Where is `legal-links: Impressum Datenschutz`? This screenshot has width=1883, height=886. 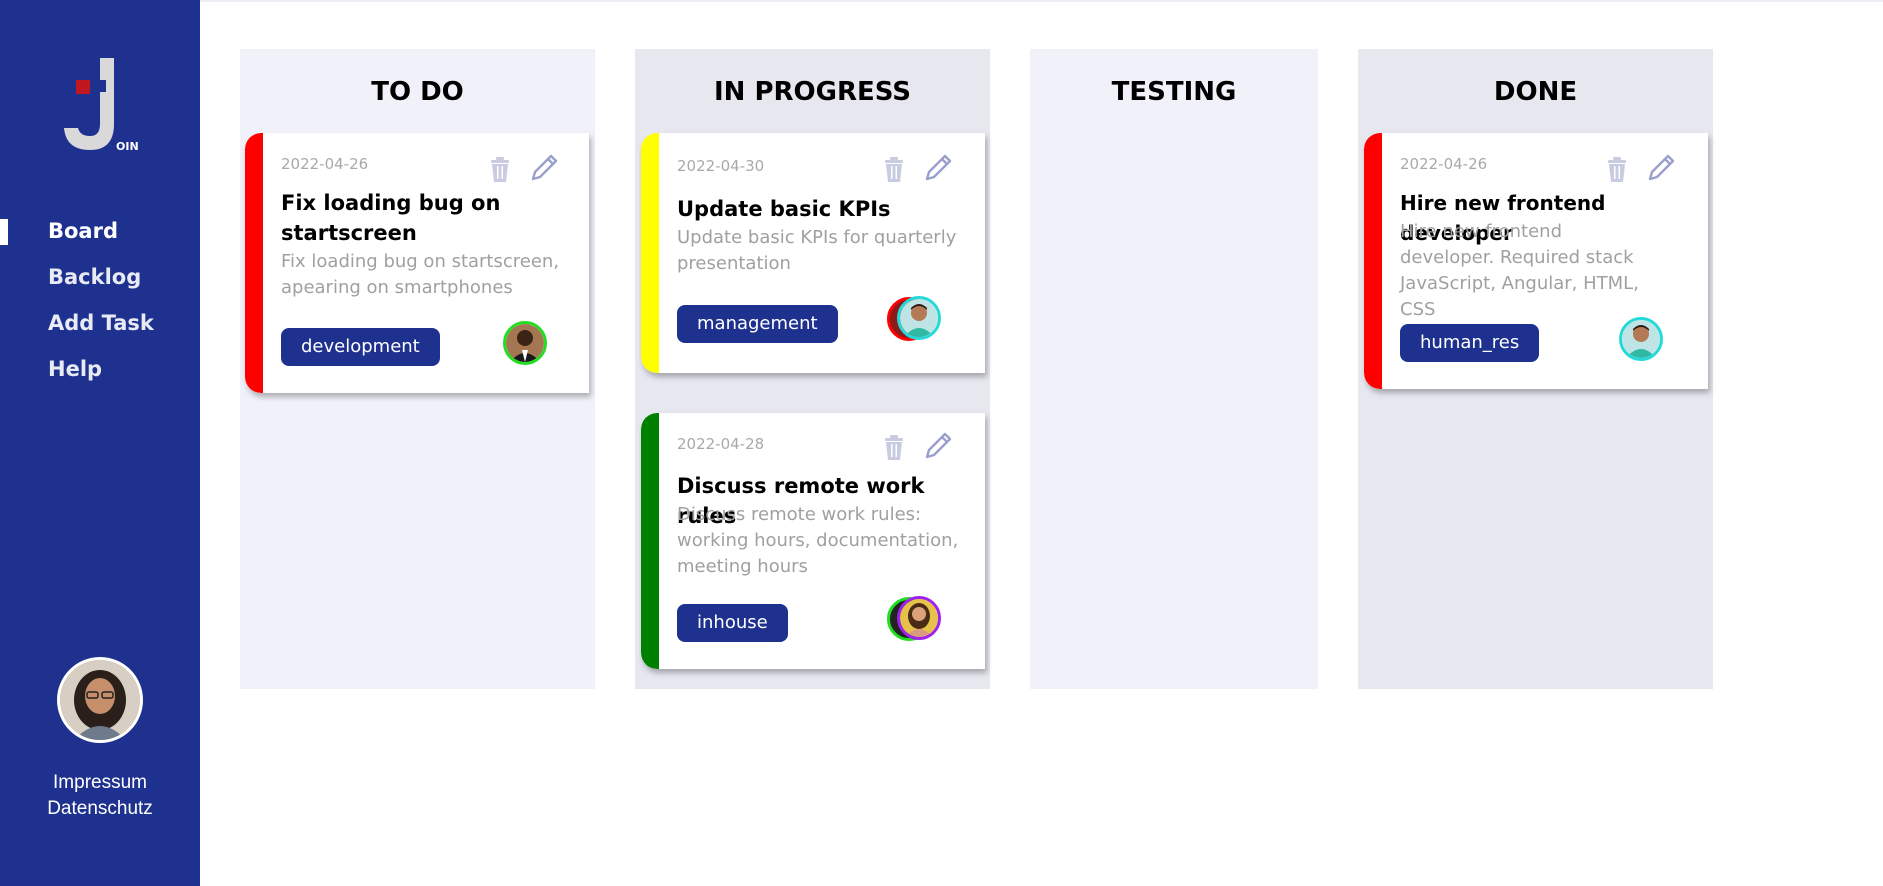
legal-links: Impressum Datenschutz is located at coordinates (100, 796).